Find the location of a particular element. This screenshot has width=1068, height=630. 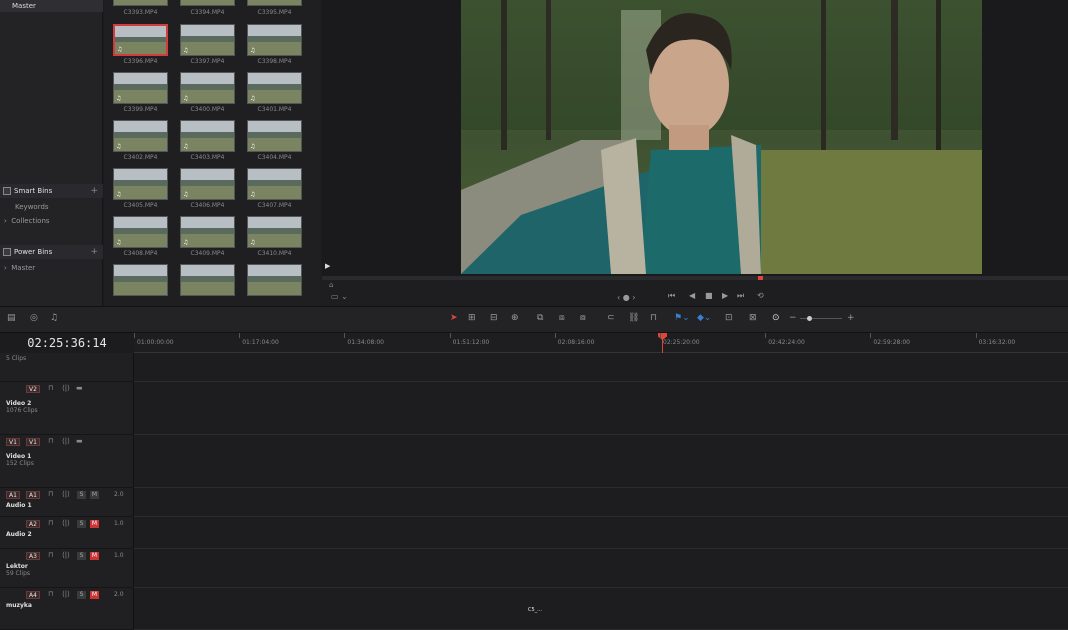

linked-selection-icon: ⛓ is located at coordinates (633, 318).